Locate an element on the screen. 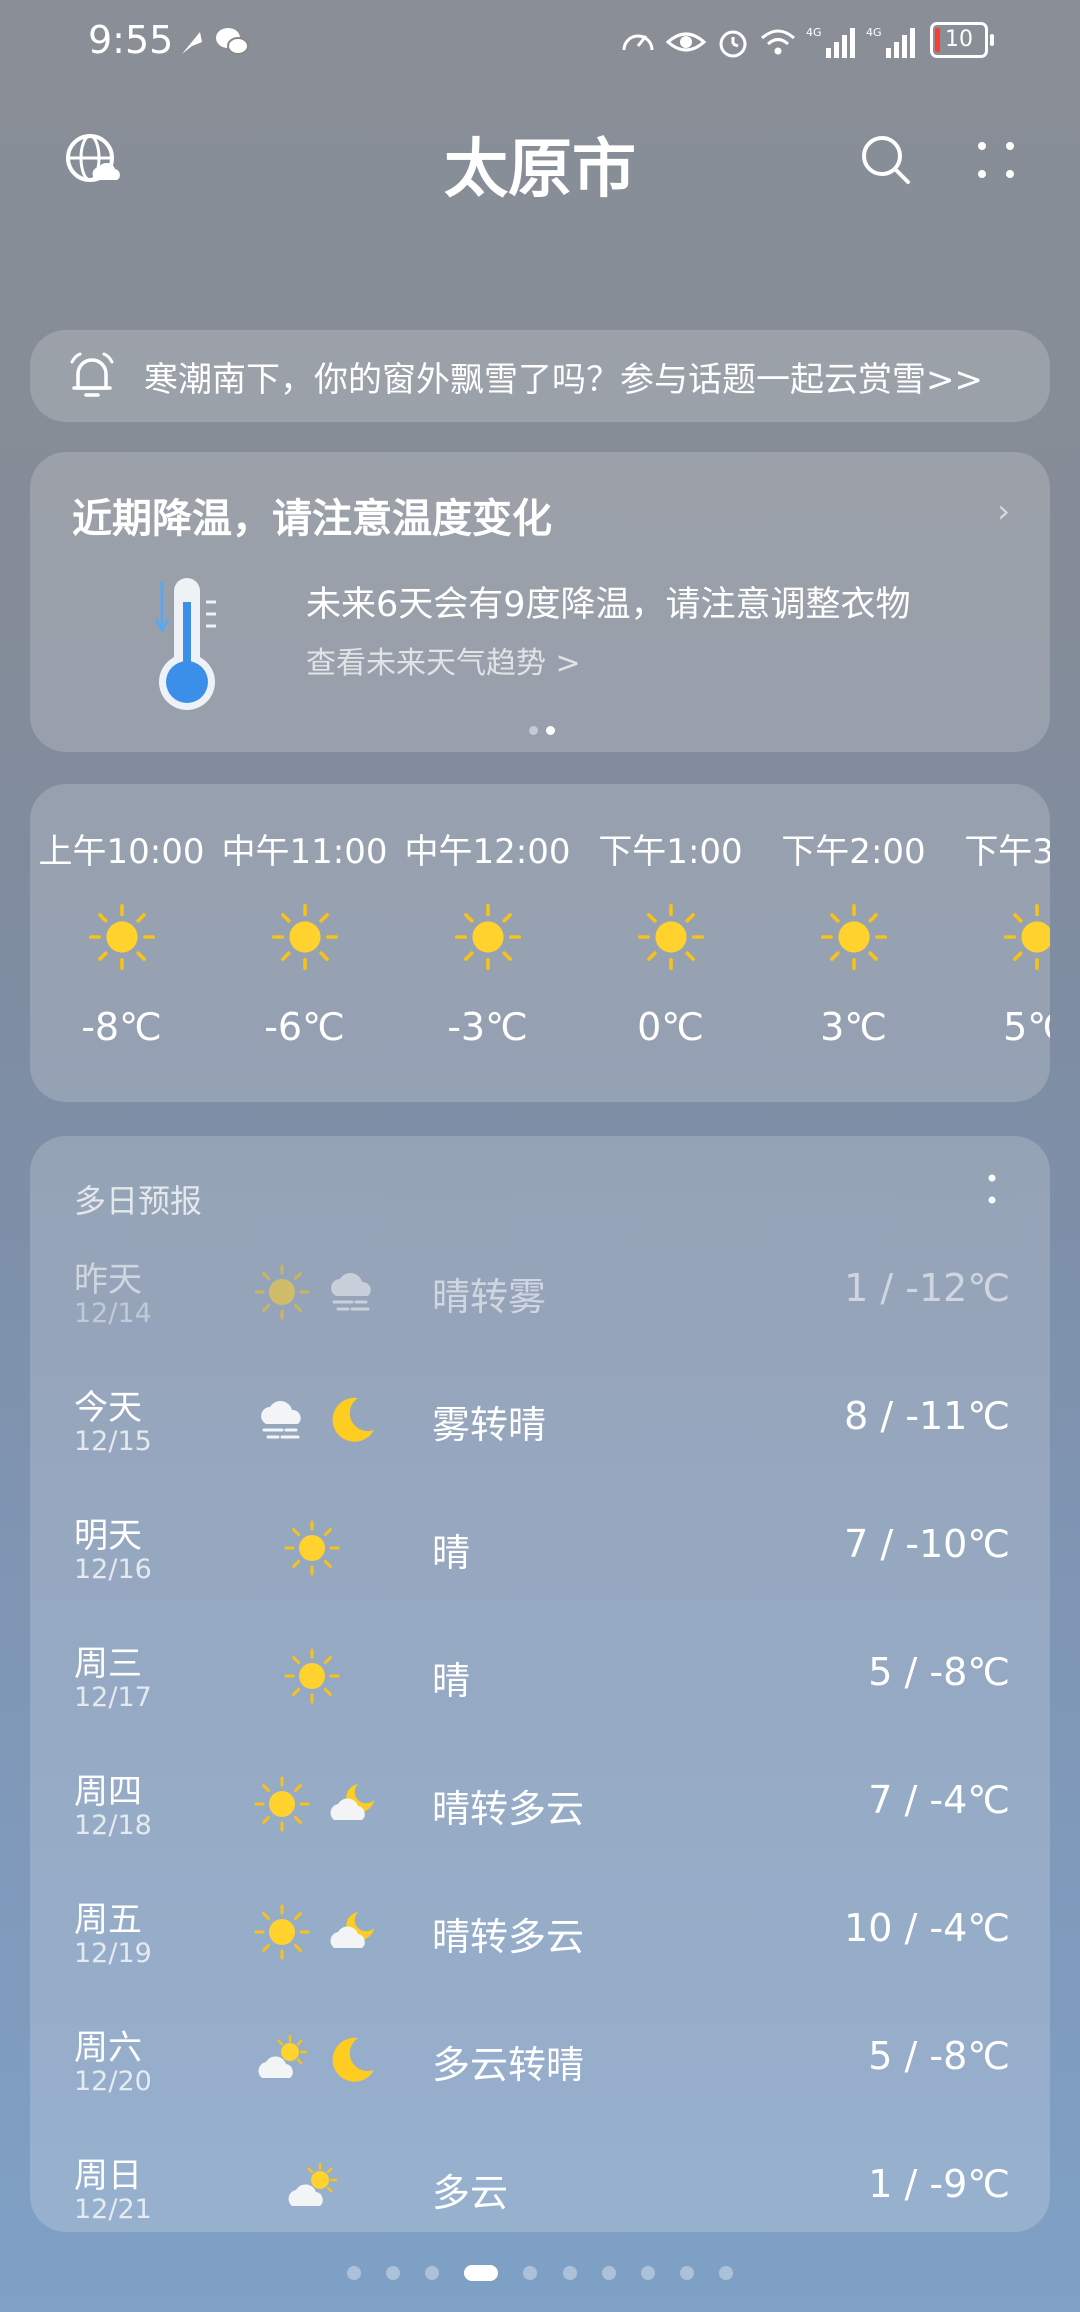 This screenshot has height=2312, width=1080. alert-title: 近期降温，请注意温度变化 is located at coordinates (312, 519).